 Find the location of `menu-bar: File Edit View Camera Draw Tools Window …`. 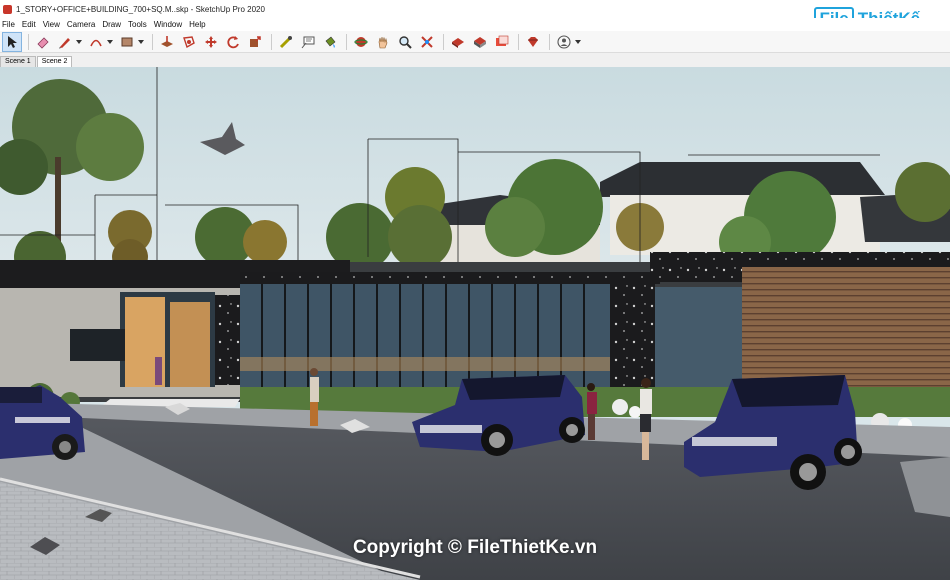

menu-bar: File Edit View Camera Draw Tools Window … is located at coordinates (475, 24).